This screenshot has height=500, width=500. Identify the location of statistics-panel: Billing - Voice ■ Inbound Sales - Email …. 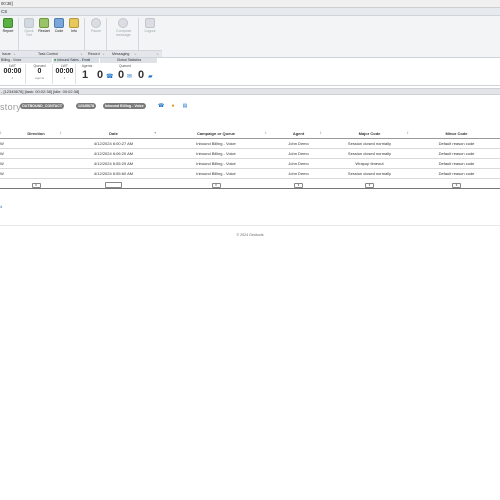
(250, 72).